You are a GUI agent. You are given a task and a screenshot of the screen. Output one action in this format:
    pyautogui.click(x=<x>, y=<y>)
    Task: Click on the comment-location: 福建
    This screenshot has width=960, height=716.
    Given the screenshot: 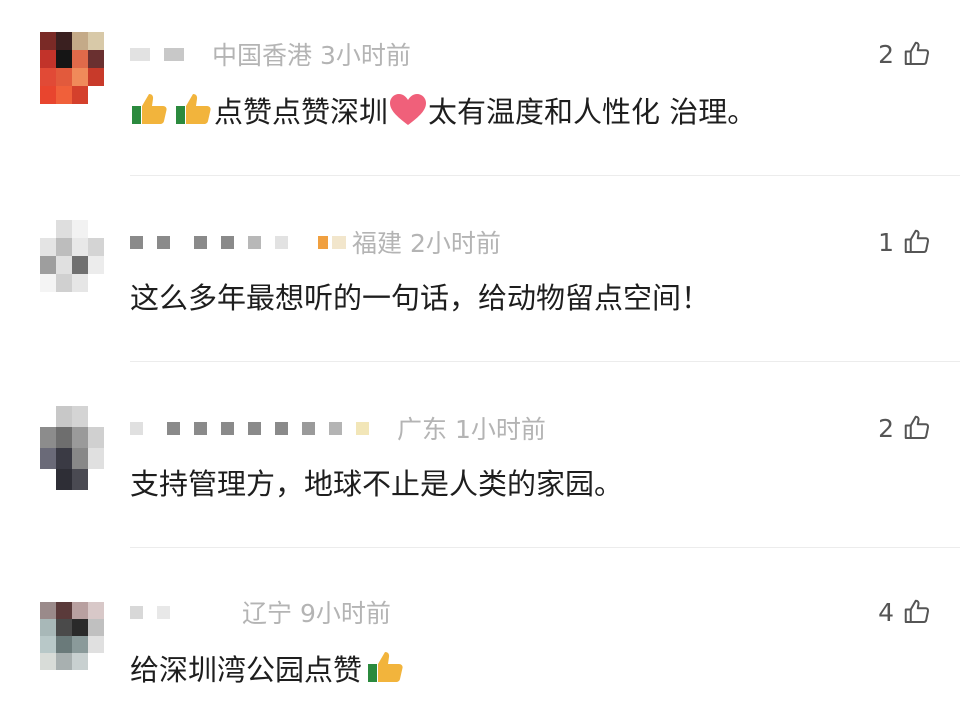 What is the action you would take?
    pyautogui.click(x=377, y=243)
    